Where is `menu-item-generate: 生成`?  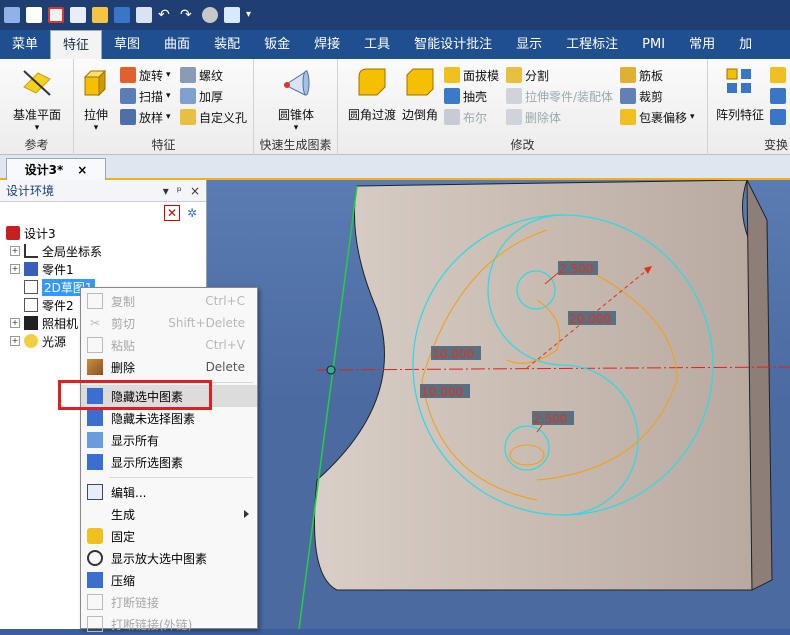 menu-item-generate: 生成 is located at coordinates (169, 514).